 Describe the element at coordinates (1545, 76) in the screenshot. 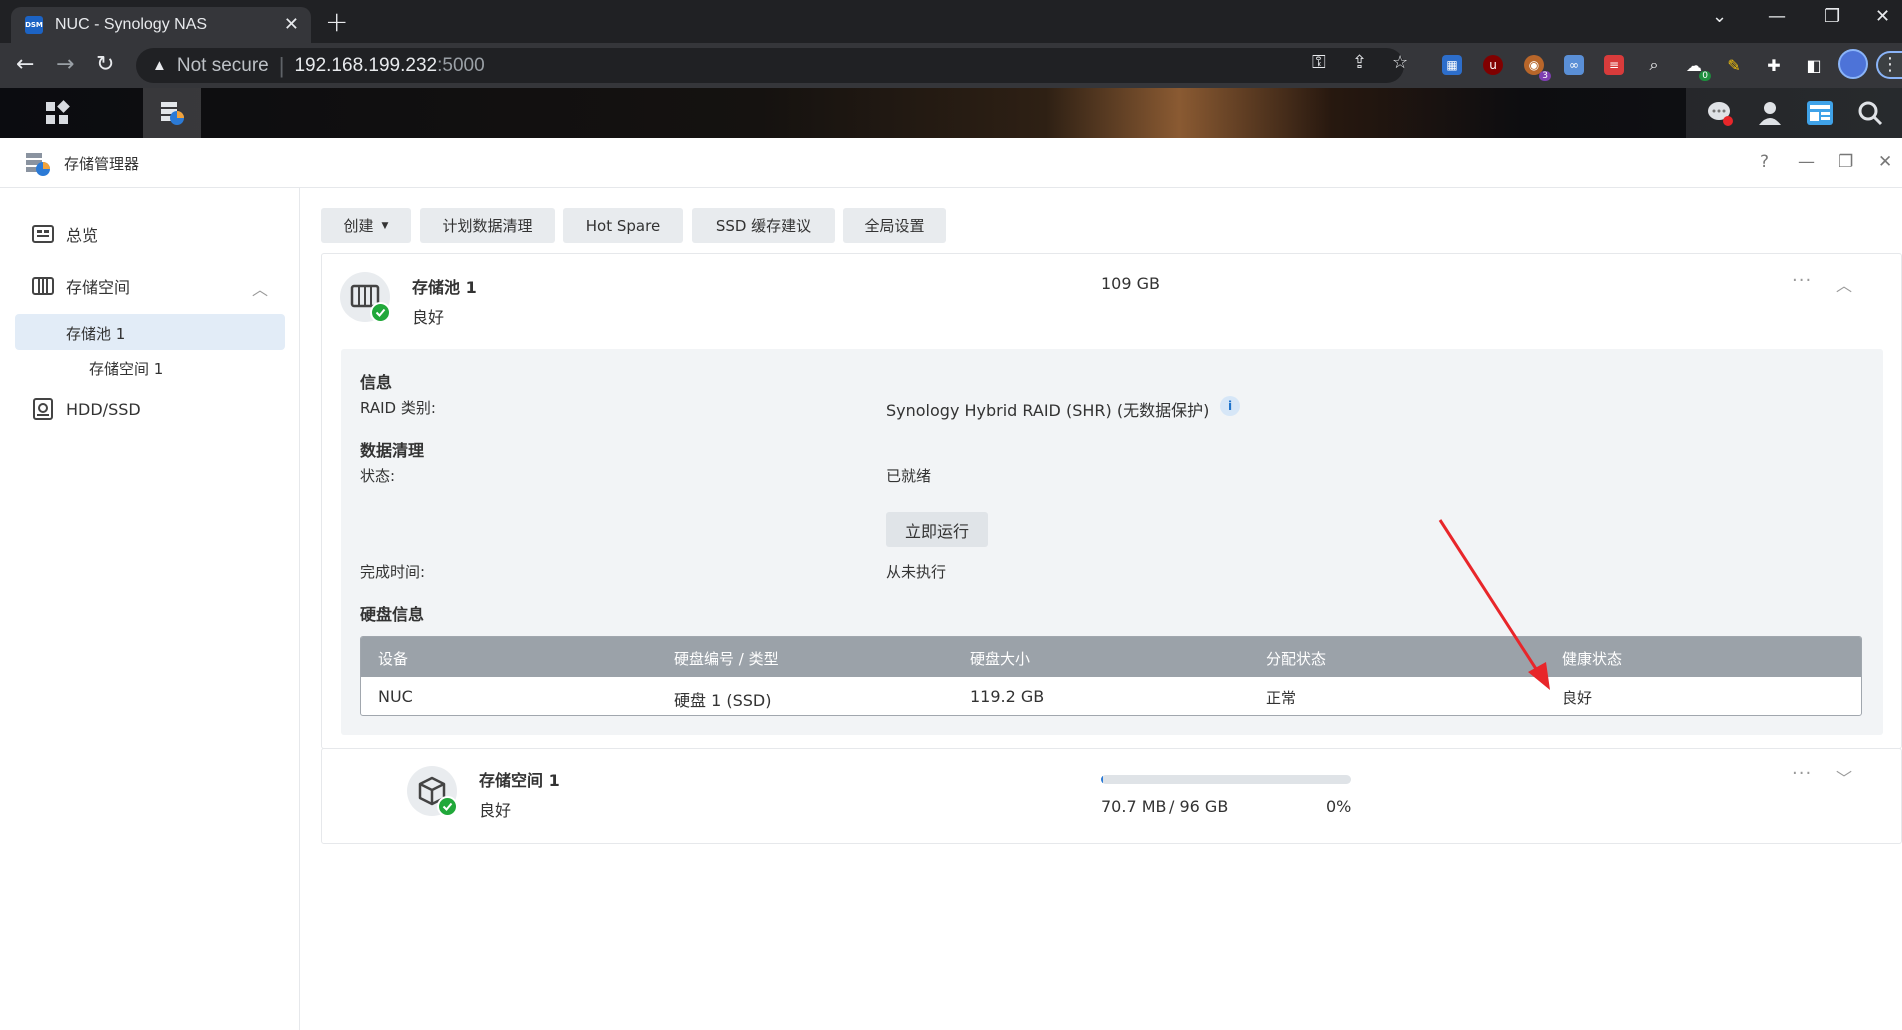

I see `extension-badge: 3` at that location.